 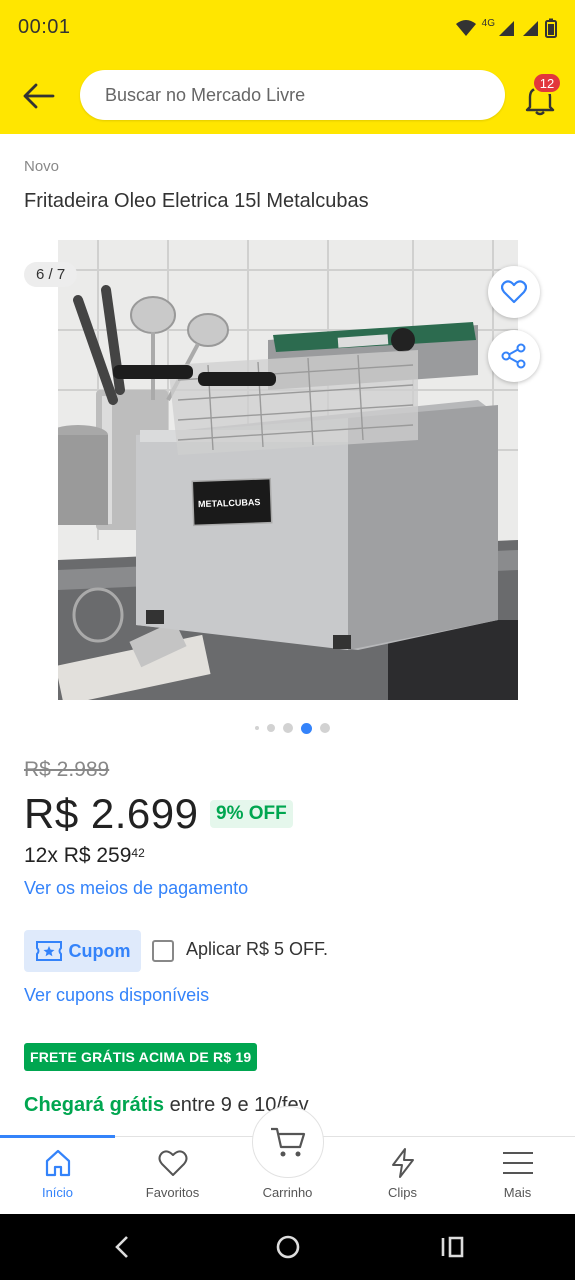 I want to click on arrival-free-label: Chegará grátis, so click(x=94, y=1105).